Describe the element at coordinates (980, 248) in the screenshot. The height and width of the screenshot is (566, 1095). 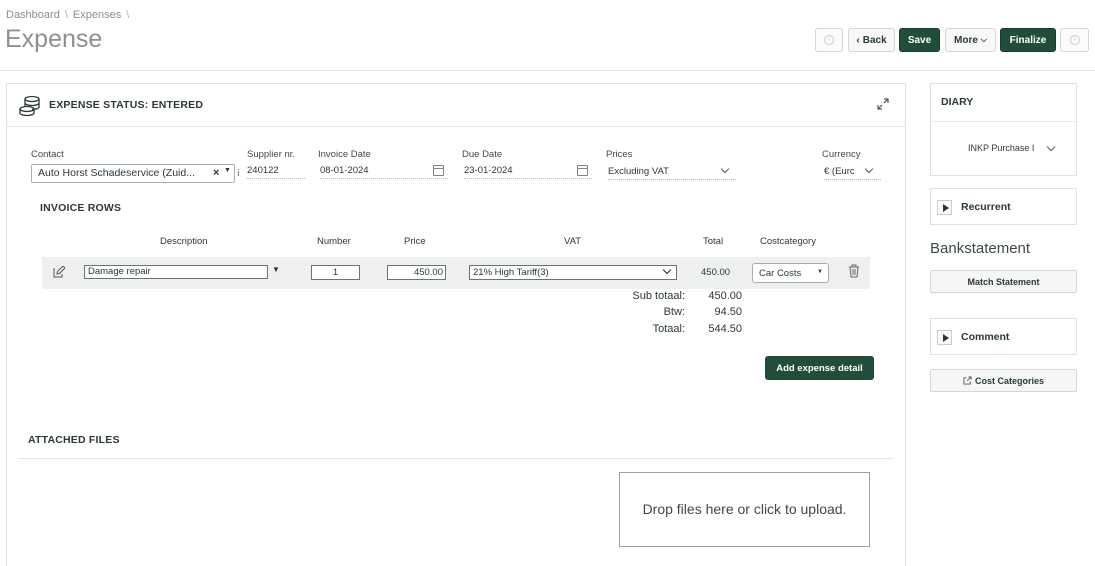
I see `bankstatement-title: Bankstatement` at that location.